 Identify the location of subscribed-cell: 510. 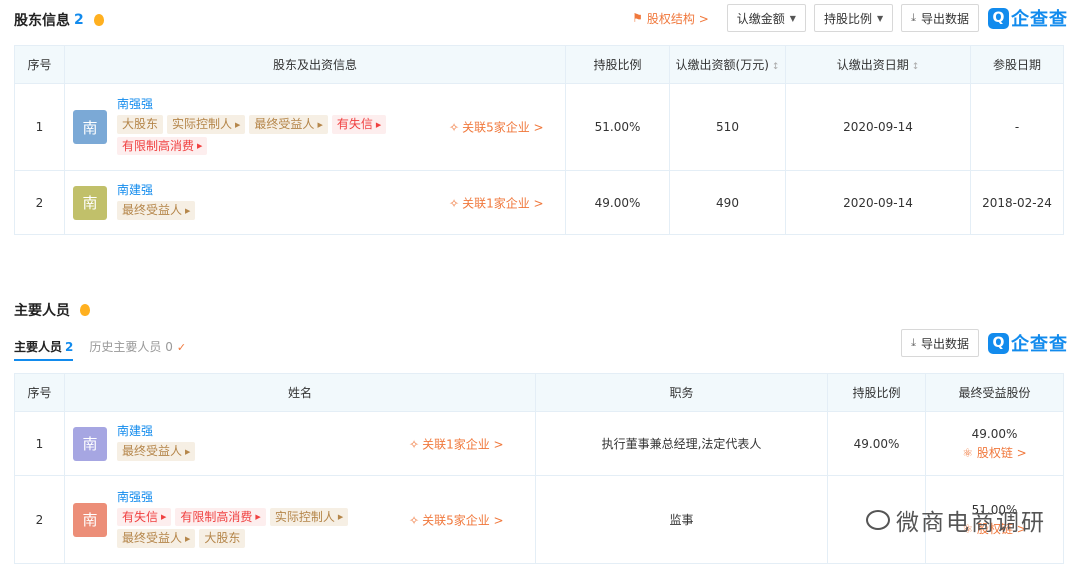
(727, 127).